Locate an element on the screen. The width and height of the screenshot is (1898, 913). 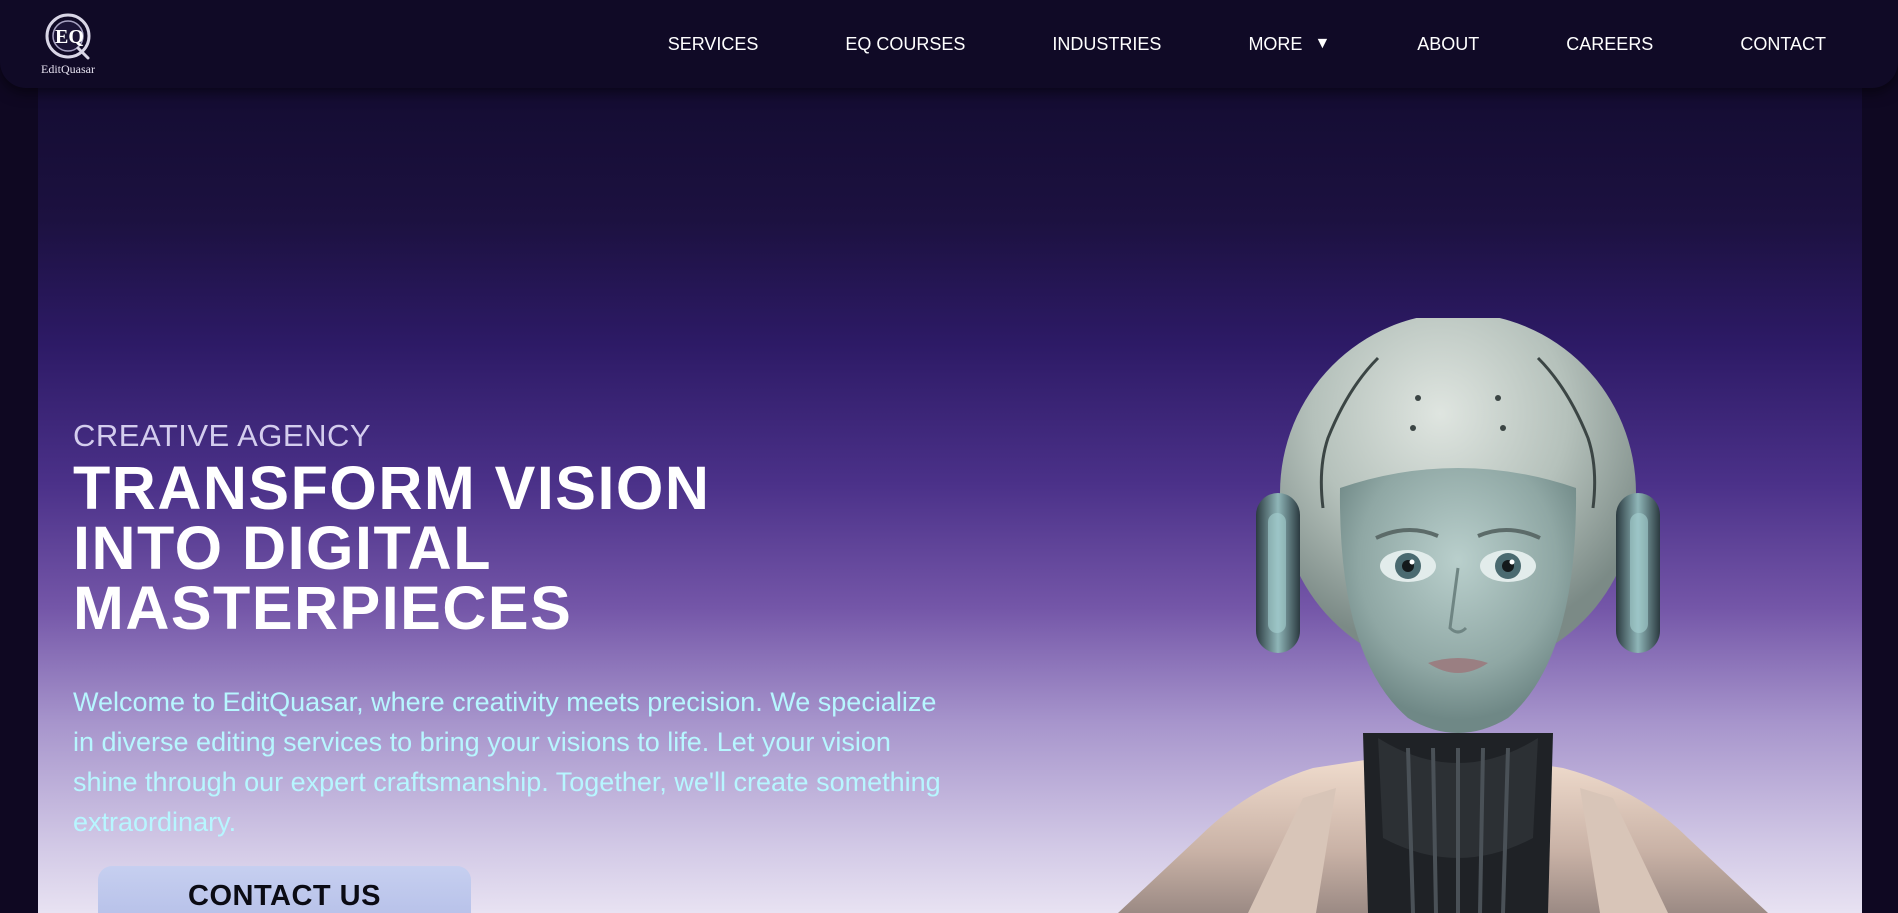
caret-down-icon: ▼ is located at coordinates (1322, 43).